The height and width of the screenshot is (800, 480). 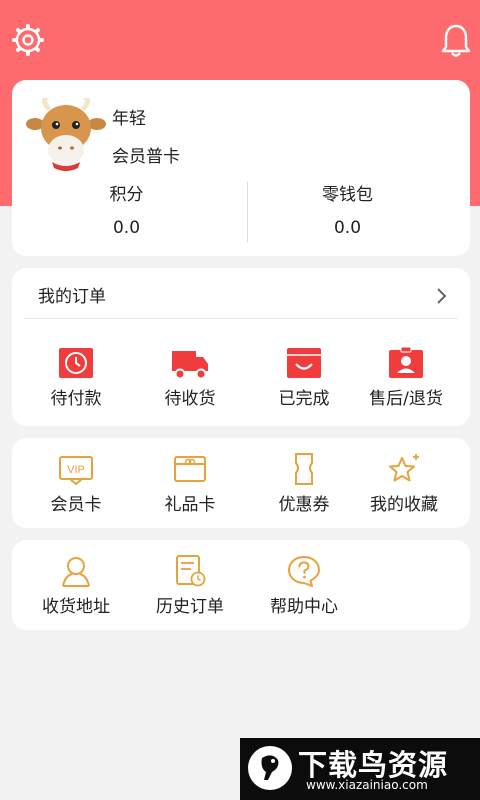 I want to click on watermark: 下载鸟资源 www.xiazainiao.com, so click(x=360, y=769).